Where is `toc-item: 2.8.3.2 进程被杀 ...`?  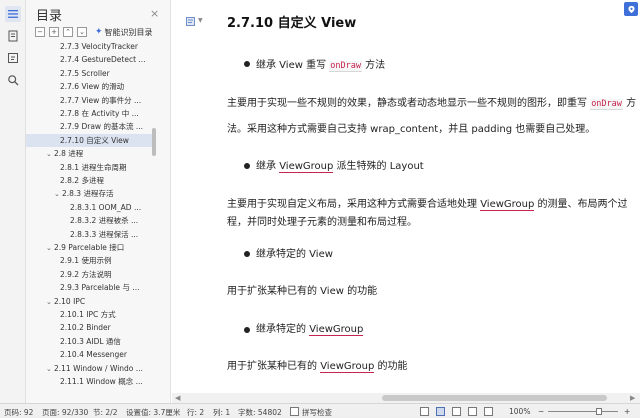
toc-item: 2.8.3.2 进程被杀 ... is located at coordinates (109, 220).